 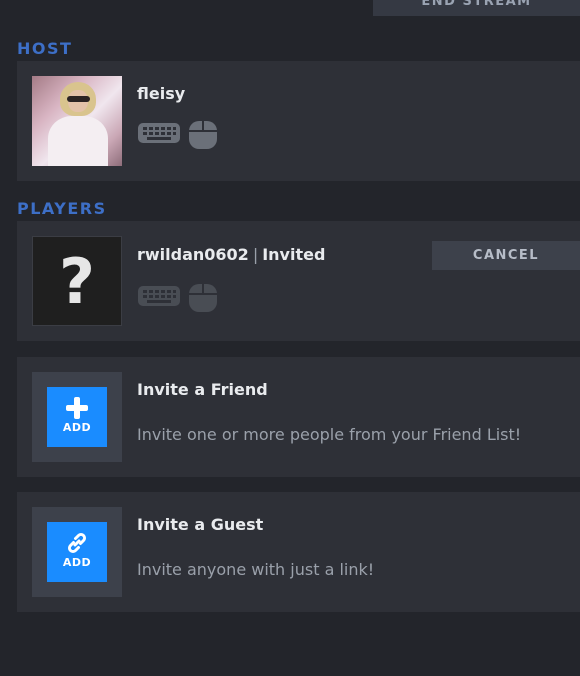 What do you see at coordinates (506, 255) in the screenshot?
I see `cancel-invite-button: CANCEL` at bounding box center [506, 255].